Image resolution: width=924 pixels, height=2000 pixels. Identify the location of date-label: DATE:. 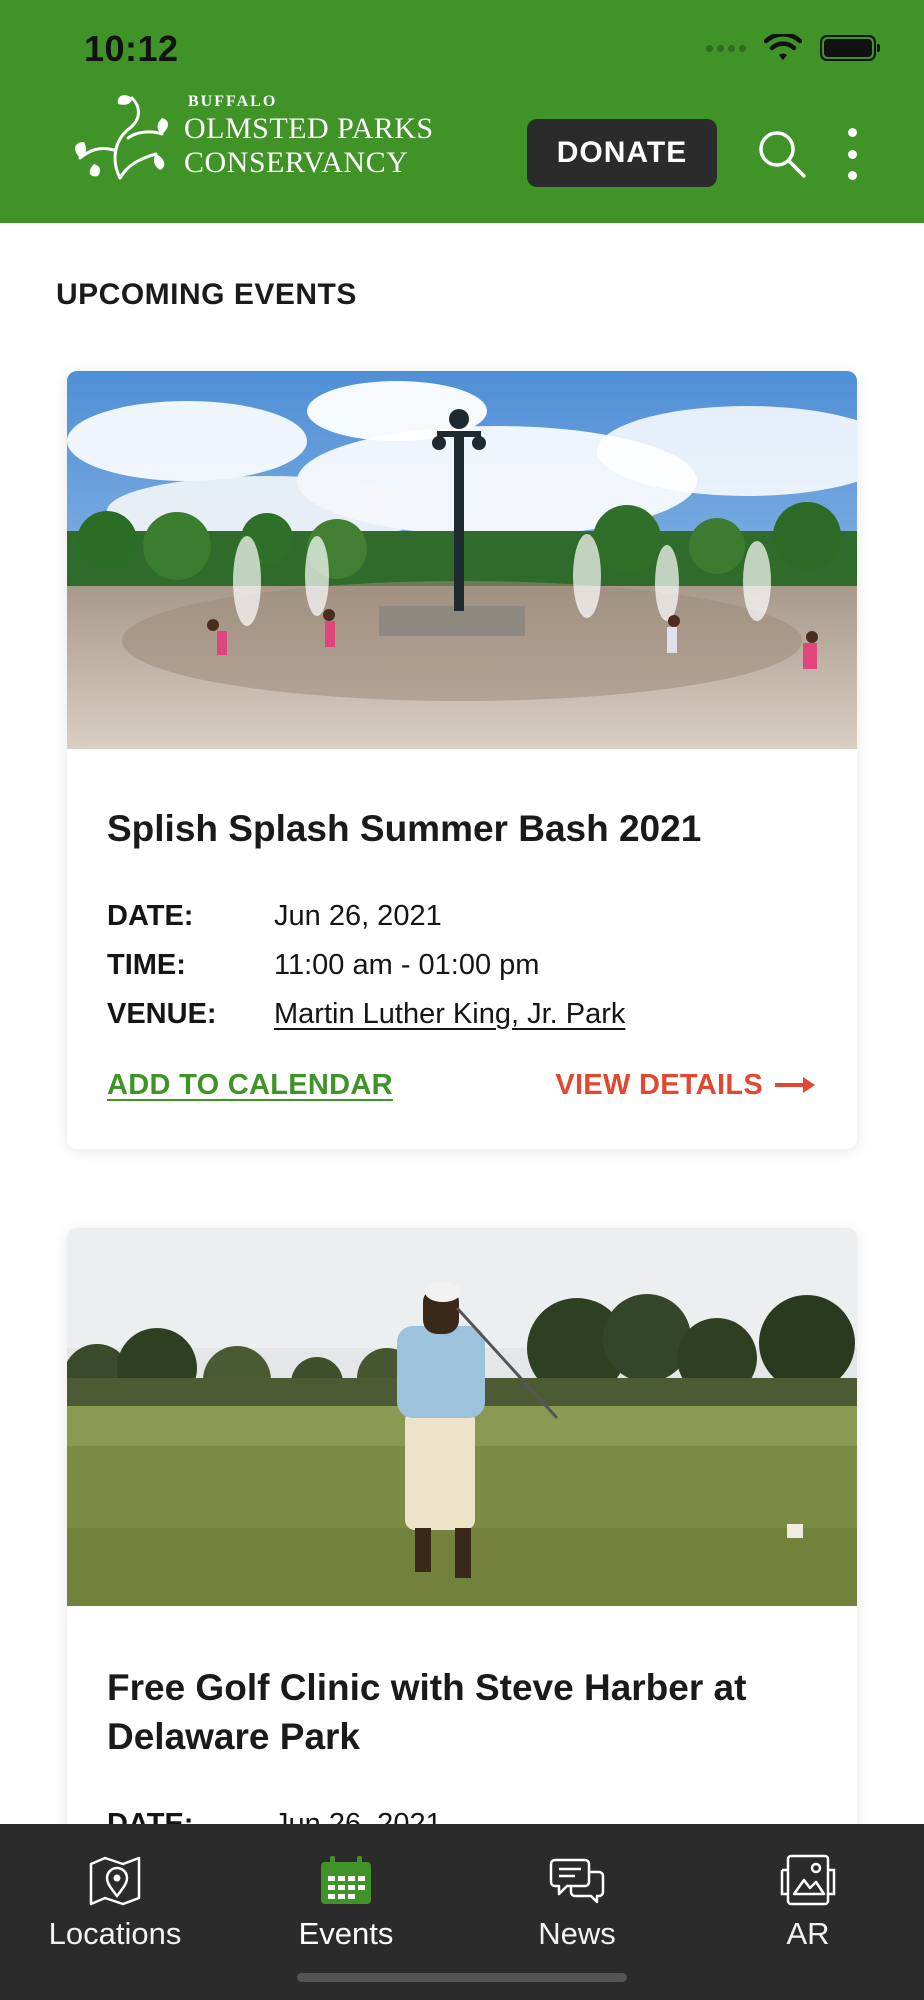
(150, 915).